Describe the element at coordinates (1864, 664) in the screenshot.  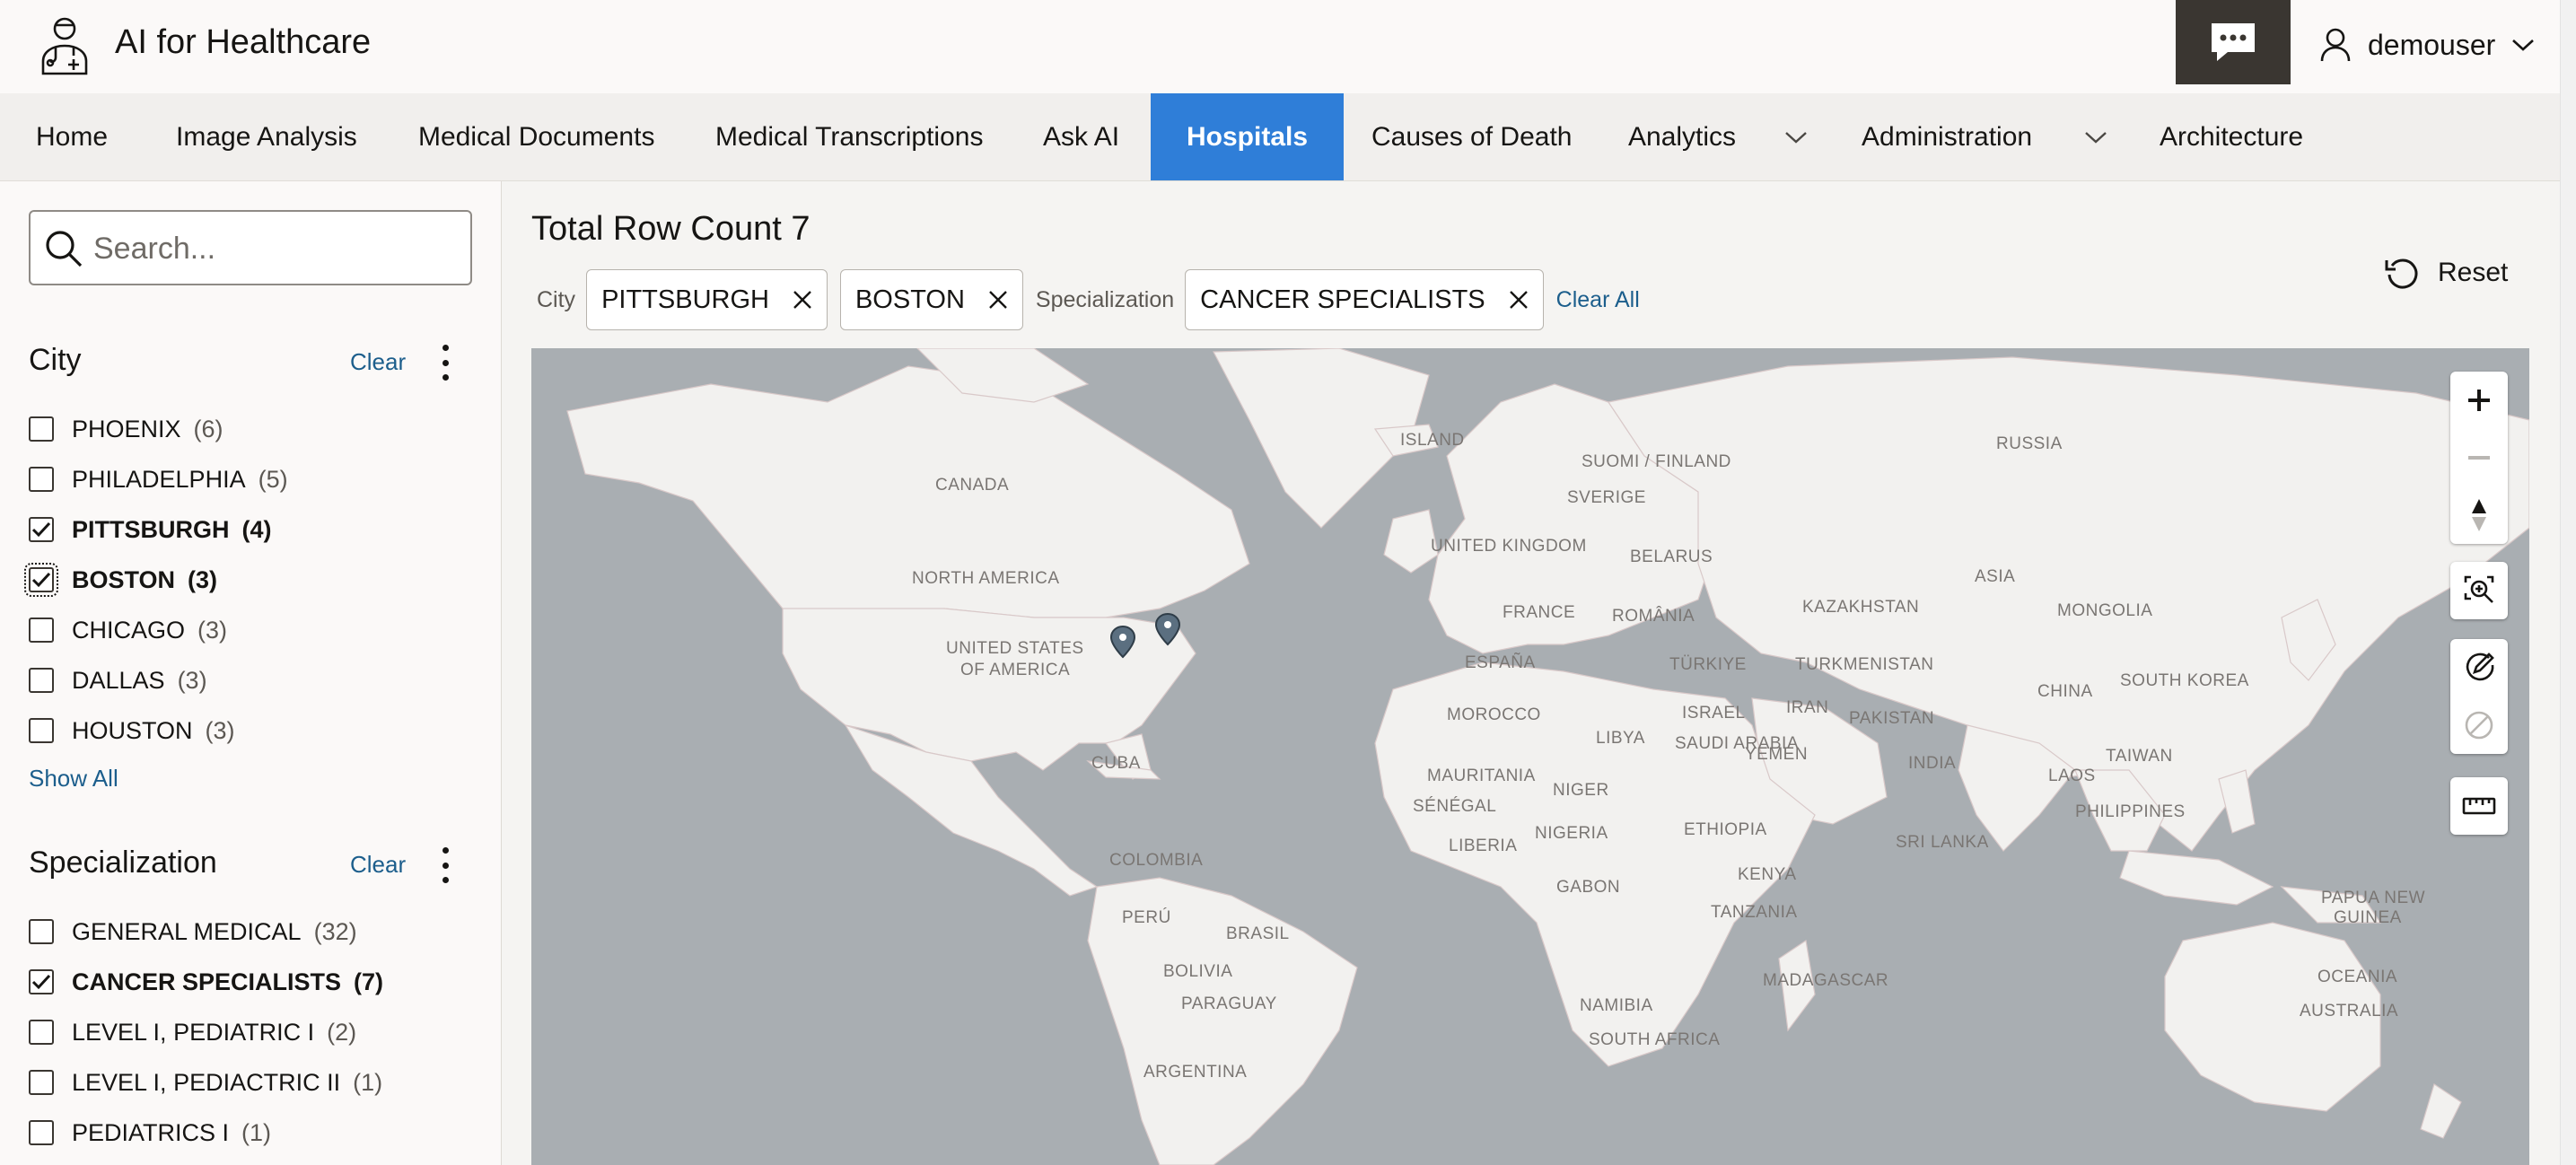
I see `map-label: TURKMENISTAN` at that location.